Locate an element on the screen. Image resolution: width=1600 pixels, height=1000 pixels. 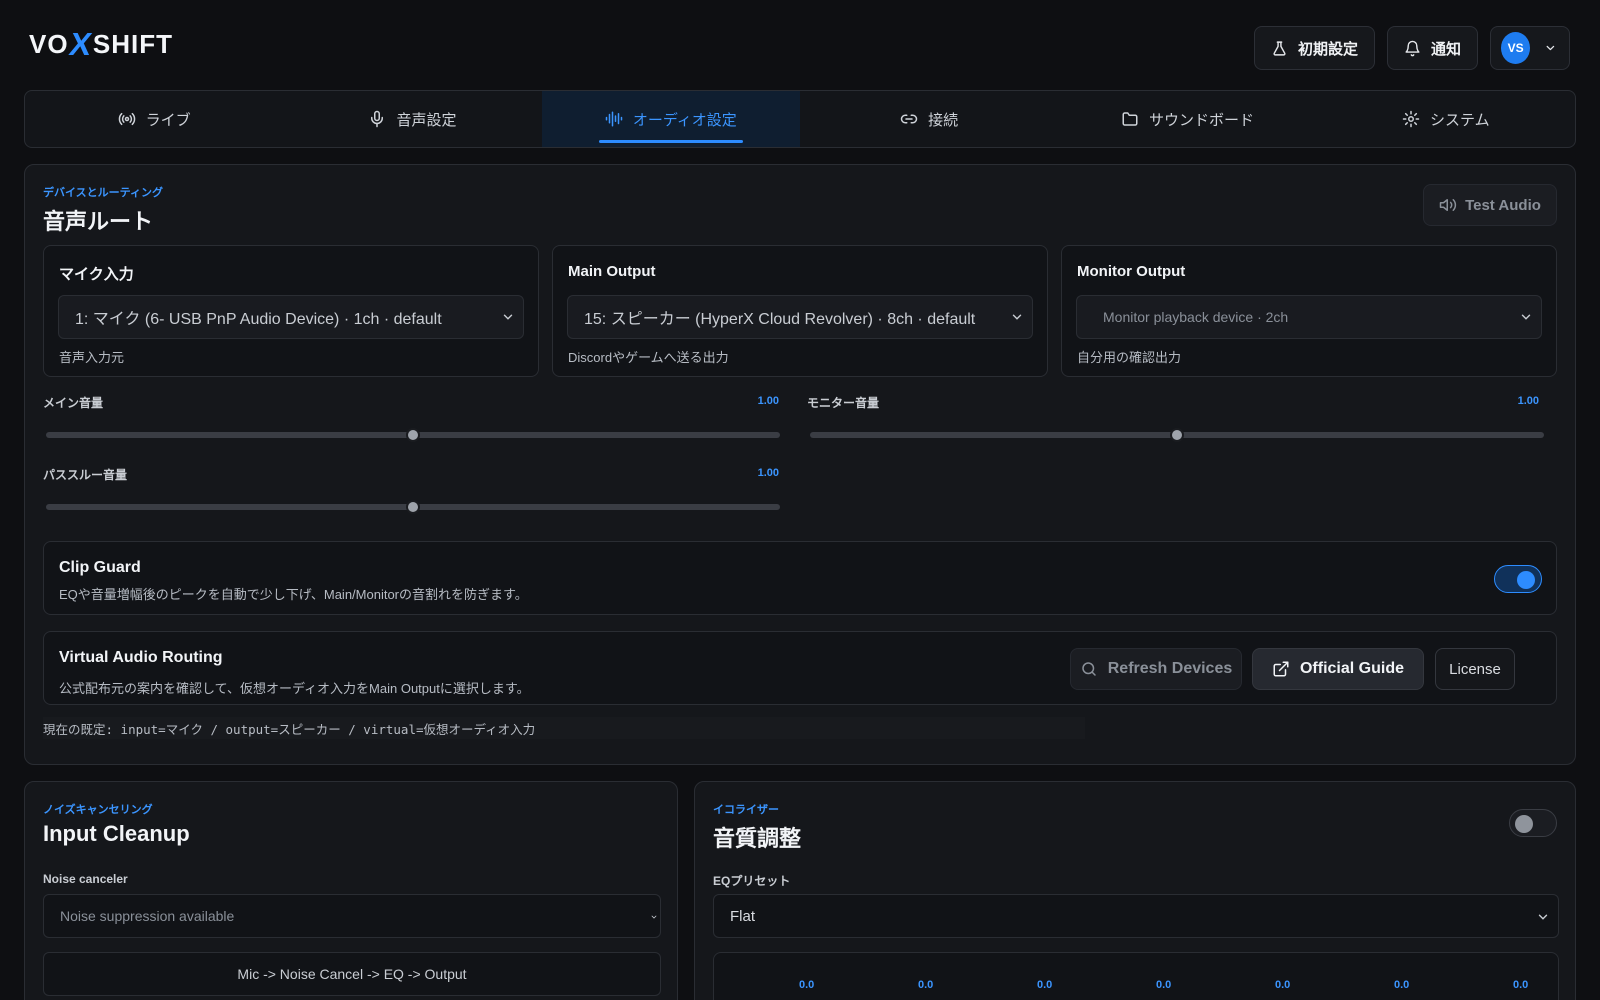
cleanup-title: Input Cleanup is located at coordinates (116, 833).